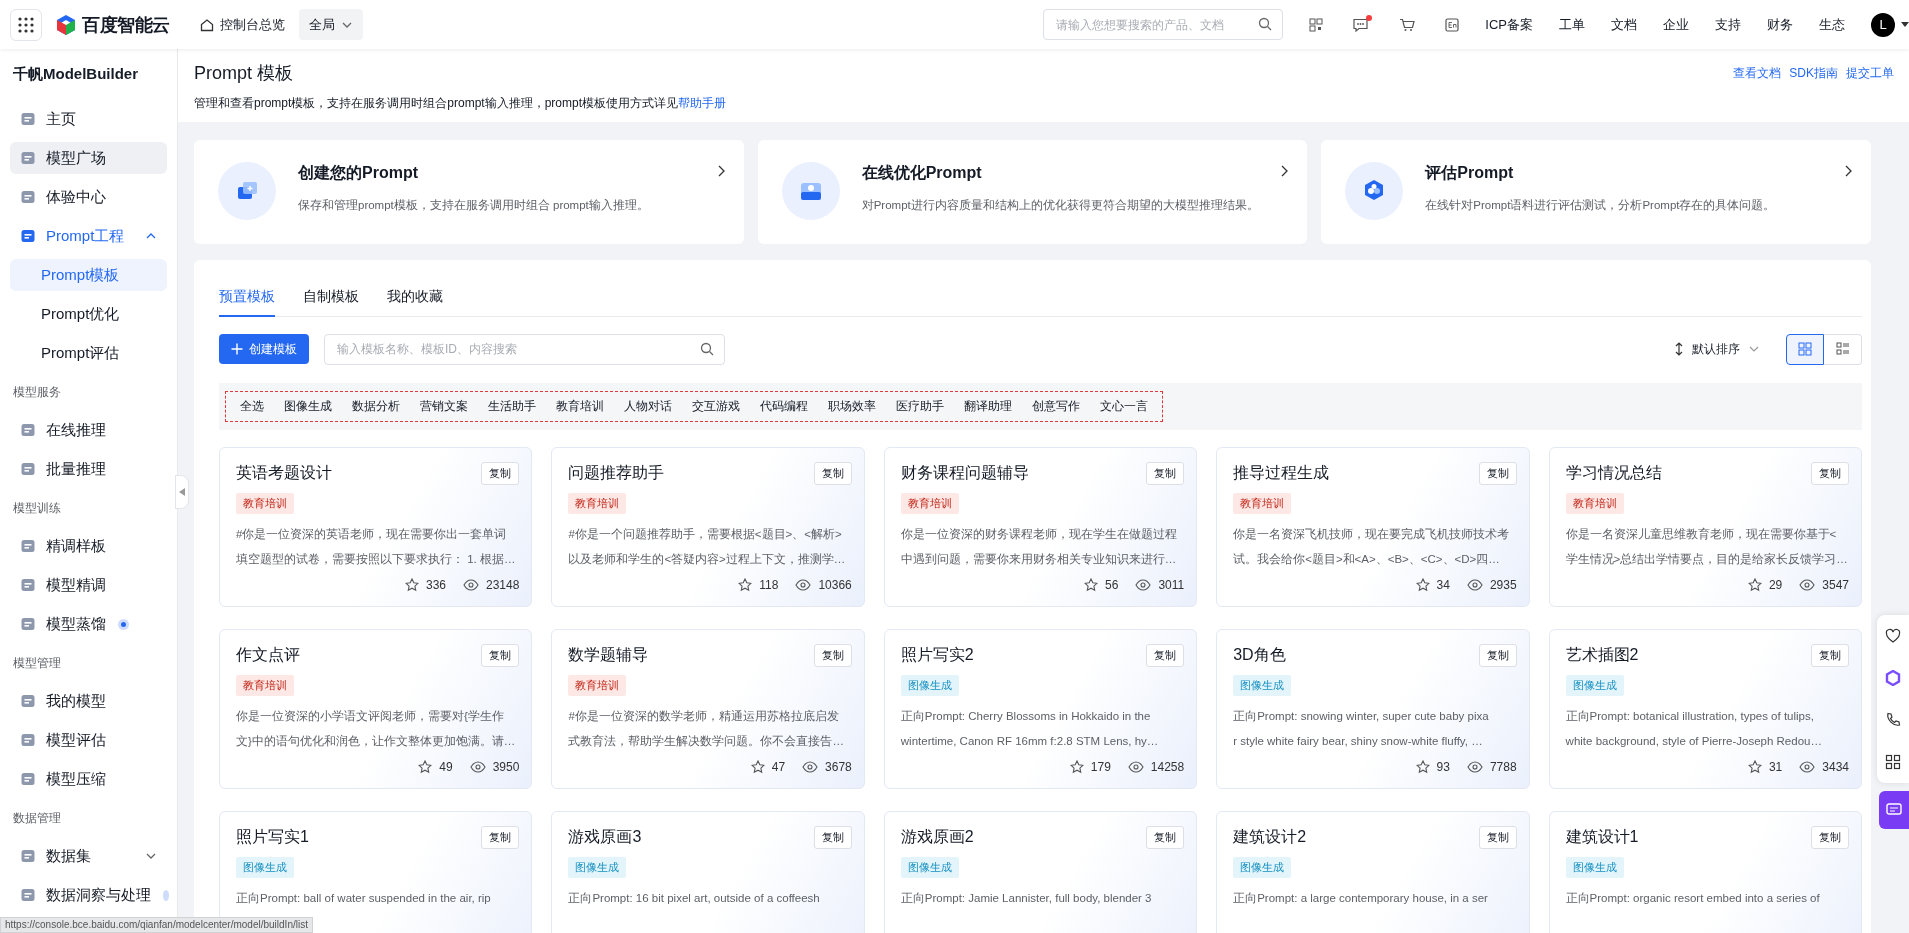  I want to click on category-filter: 代码编程, so click(784, 406).